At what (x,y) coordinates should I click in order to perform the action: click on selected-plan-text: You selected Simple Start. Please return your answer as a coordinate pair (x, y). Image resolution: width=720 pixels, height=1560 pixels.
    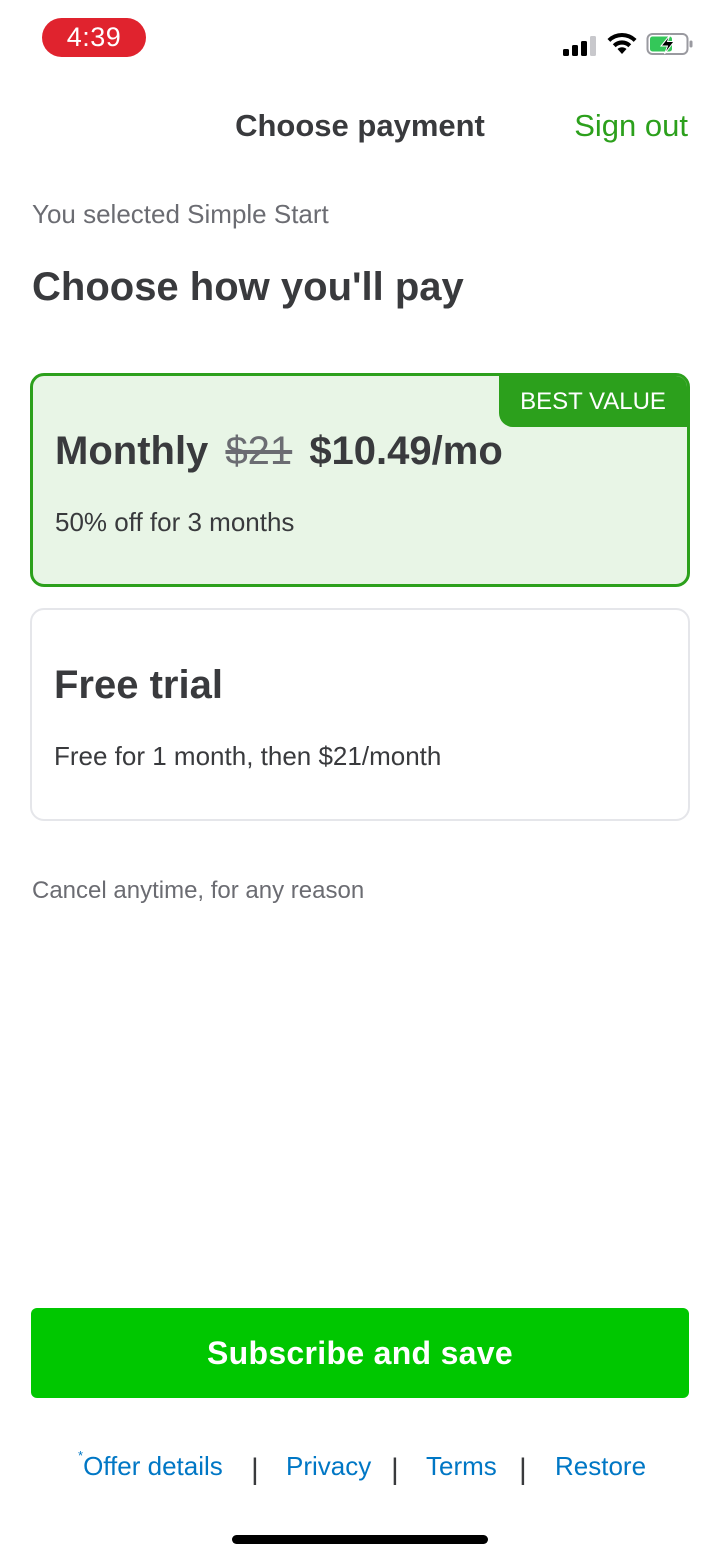
    Looking at the image, I should click on (180, 214).